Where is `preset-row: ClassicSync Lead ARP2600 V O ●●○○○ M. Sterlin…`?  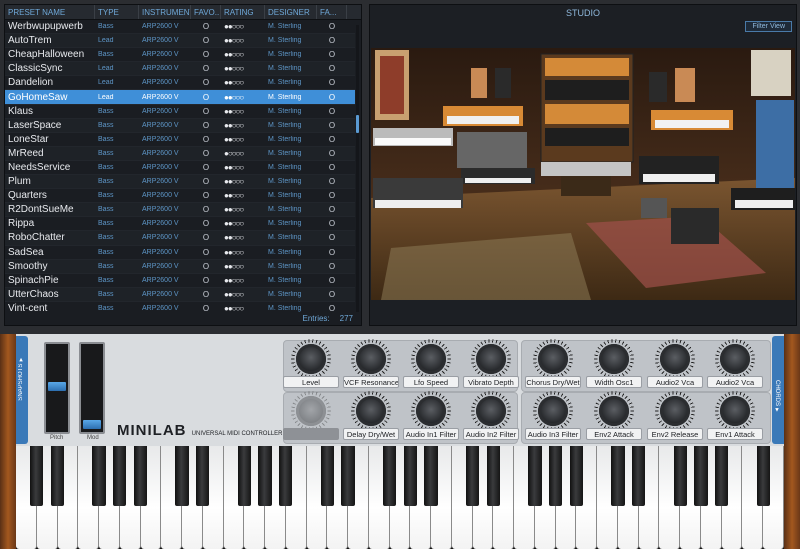
preset-row: ClassicSync Lead ARP2600 V O ●●○○○ M. Sterlin… is located at coordinates (180, 69).